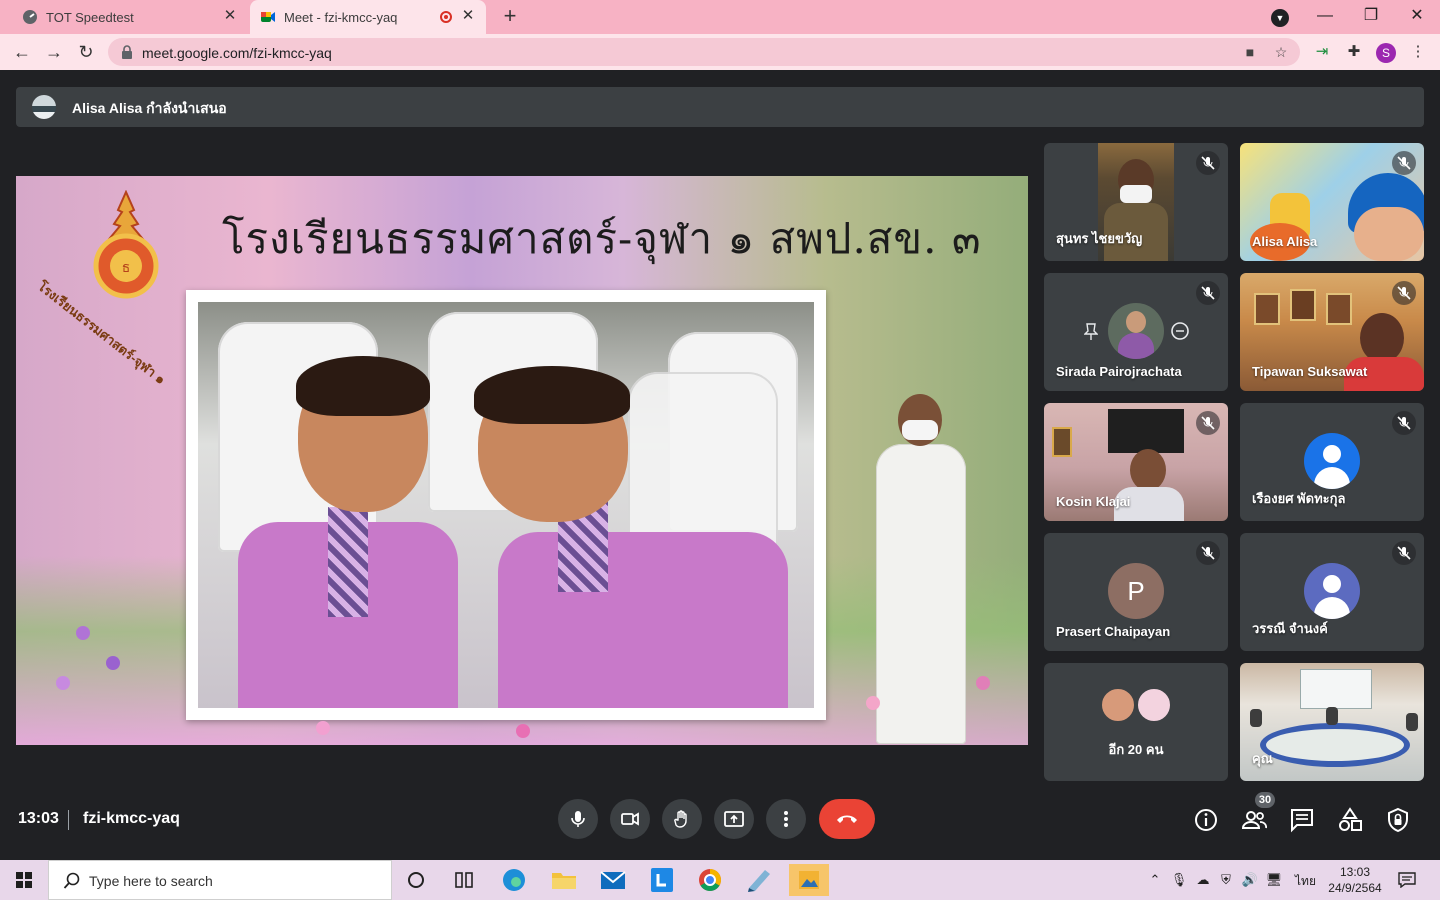  What do you see at coordinates (1179, 880) in the screenshot?
I see `microphone-tray-icon: 🎙` at bounding box center [1179, 880].